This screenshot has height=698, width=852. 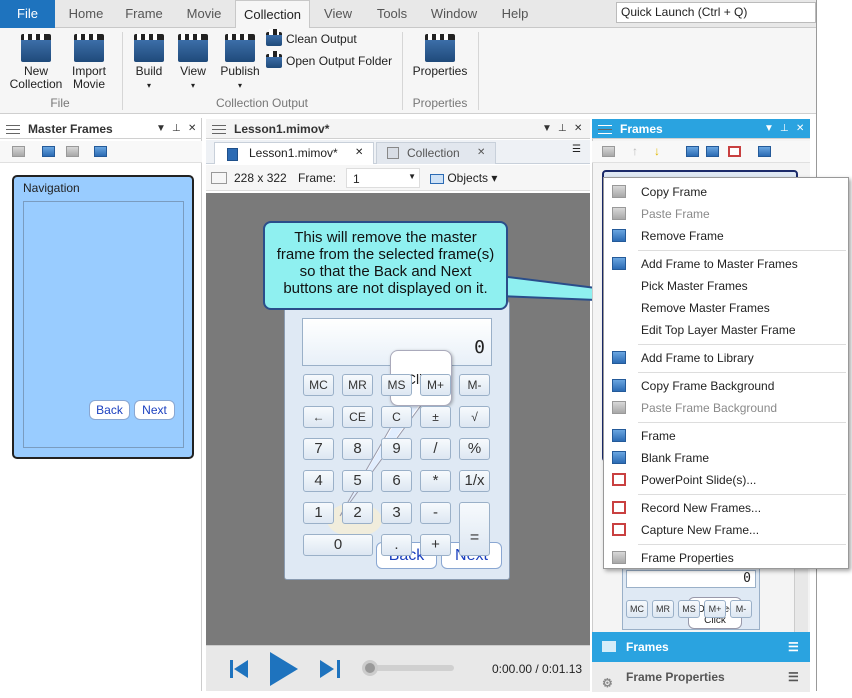 What do you see at coordinates (440, 71) in the screenshot?
I see `properties-label: Properties` at bounding box center [440, 71].